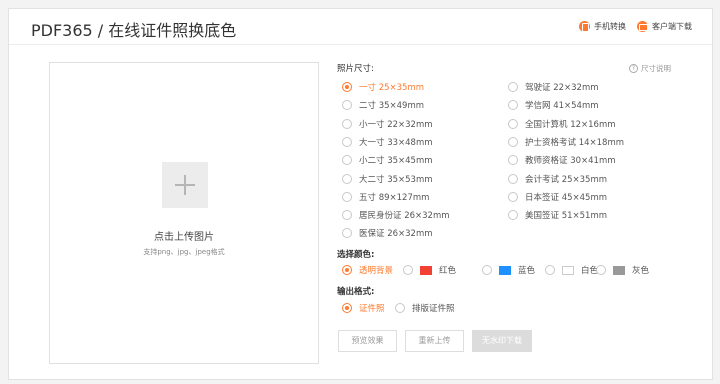 This screenshot has height=384, width=720. I want to click on size-option-label: 五寸 89×127mm, so click(394, 197).